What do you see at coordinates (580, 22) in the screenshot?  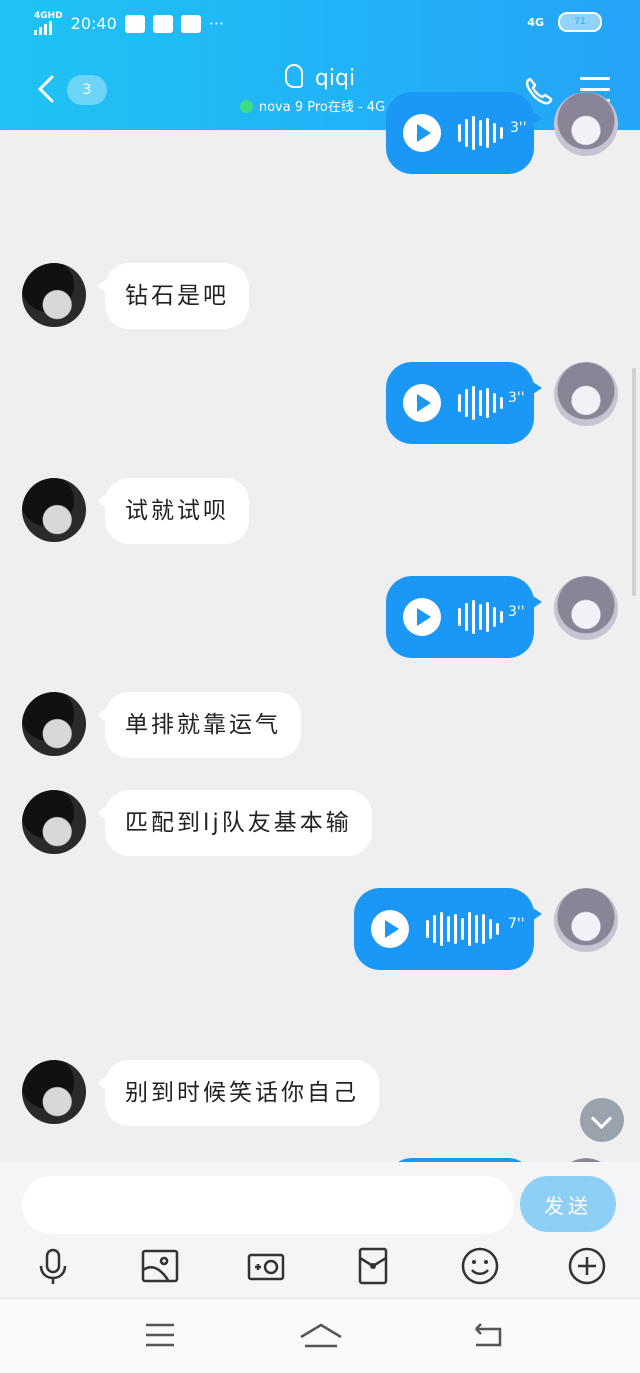 I see `battery-icon: 71` at bounding box center [580, 22].